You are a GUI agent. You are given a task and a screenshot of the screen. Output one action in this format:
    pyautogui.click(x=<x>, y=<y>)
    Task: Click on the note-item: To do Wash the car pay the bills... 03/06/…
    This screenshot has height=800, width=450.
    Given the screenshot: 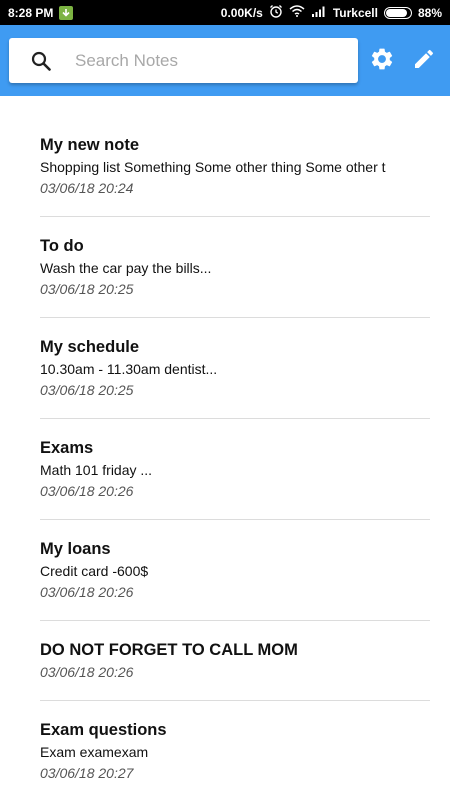 What is the action you would take?
    pyautogui.click(x=235, y=267)
    